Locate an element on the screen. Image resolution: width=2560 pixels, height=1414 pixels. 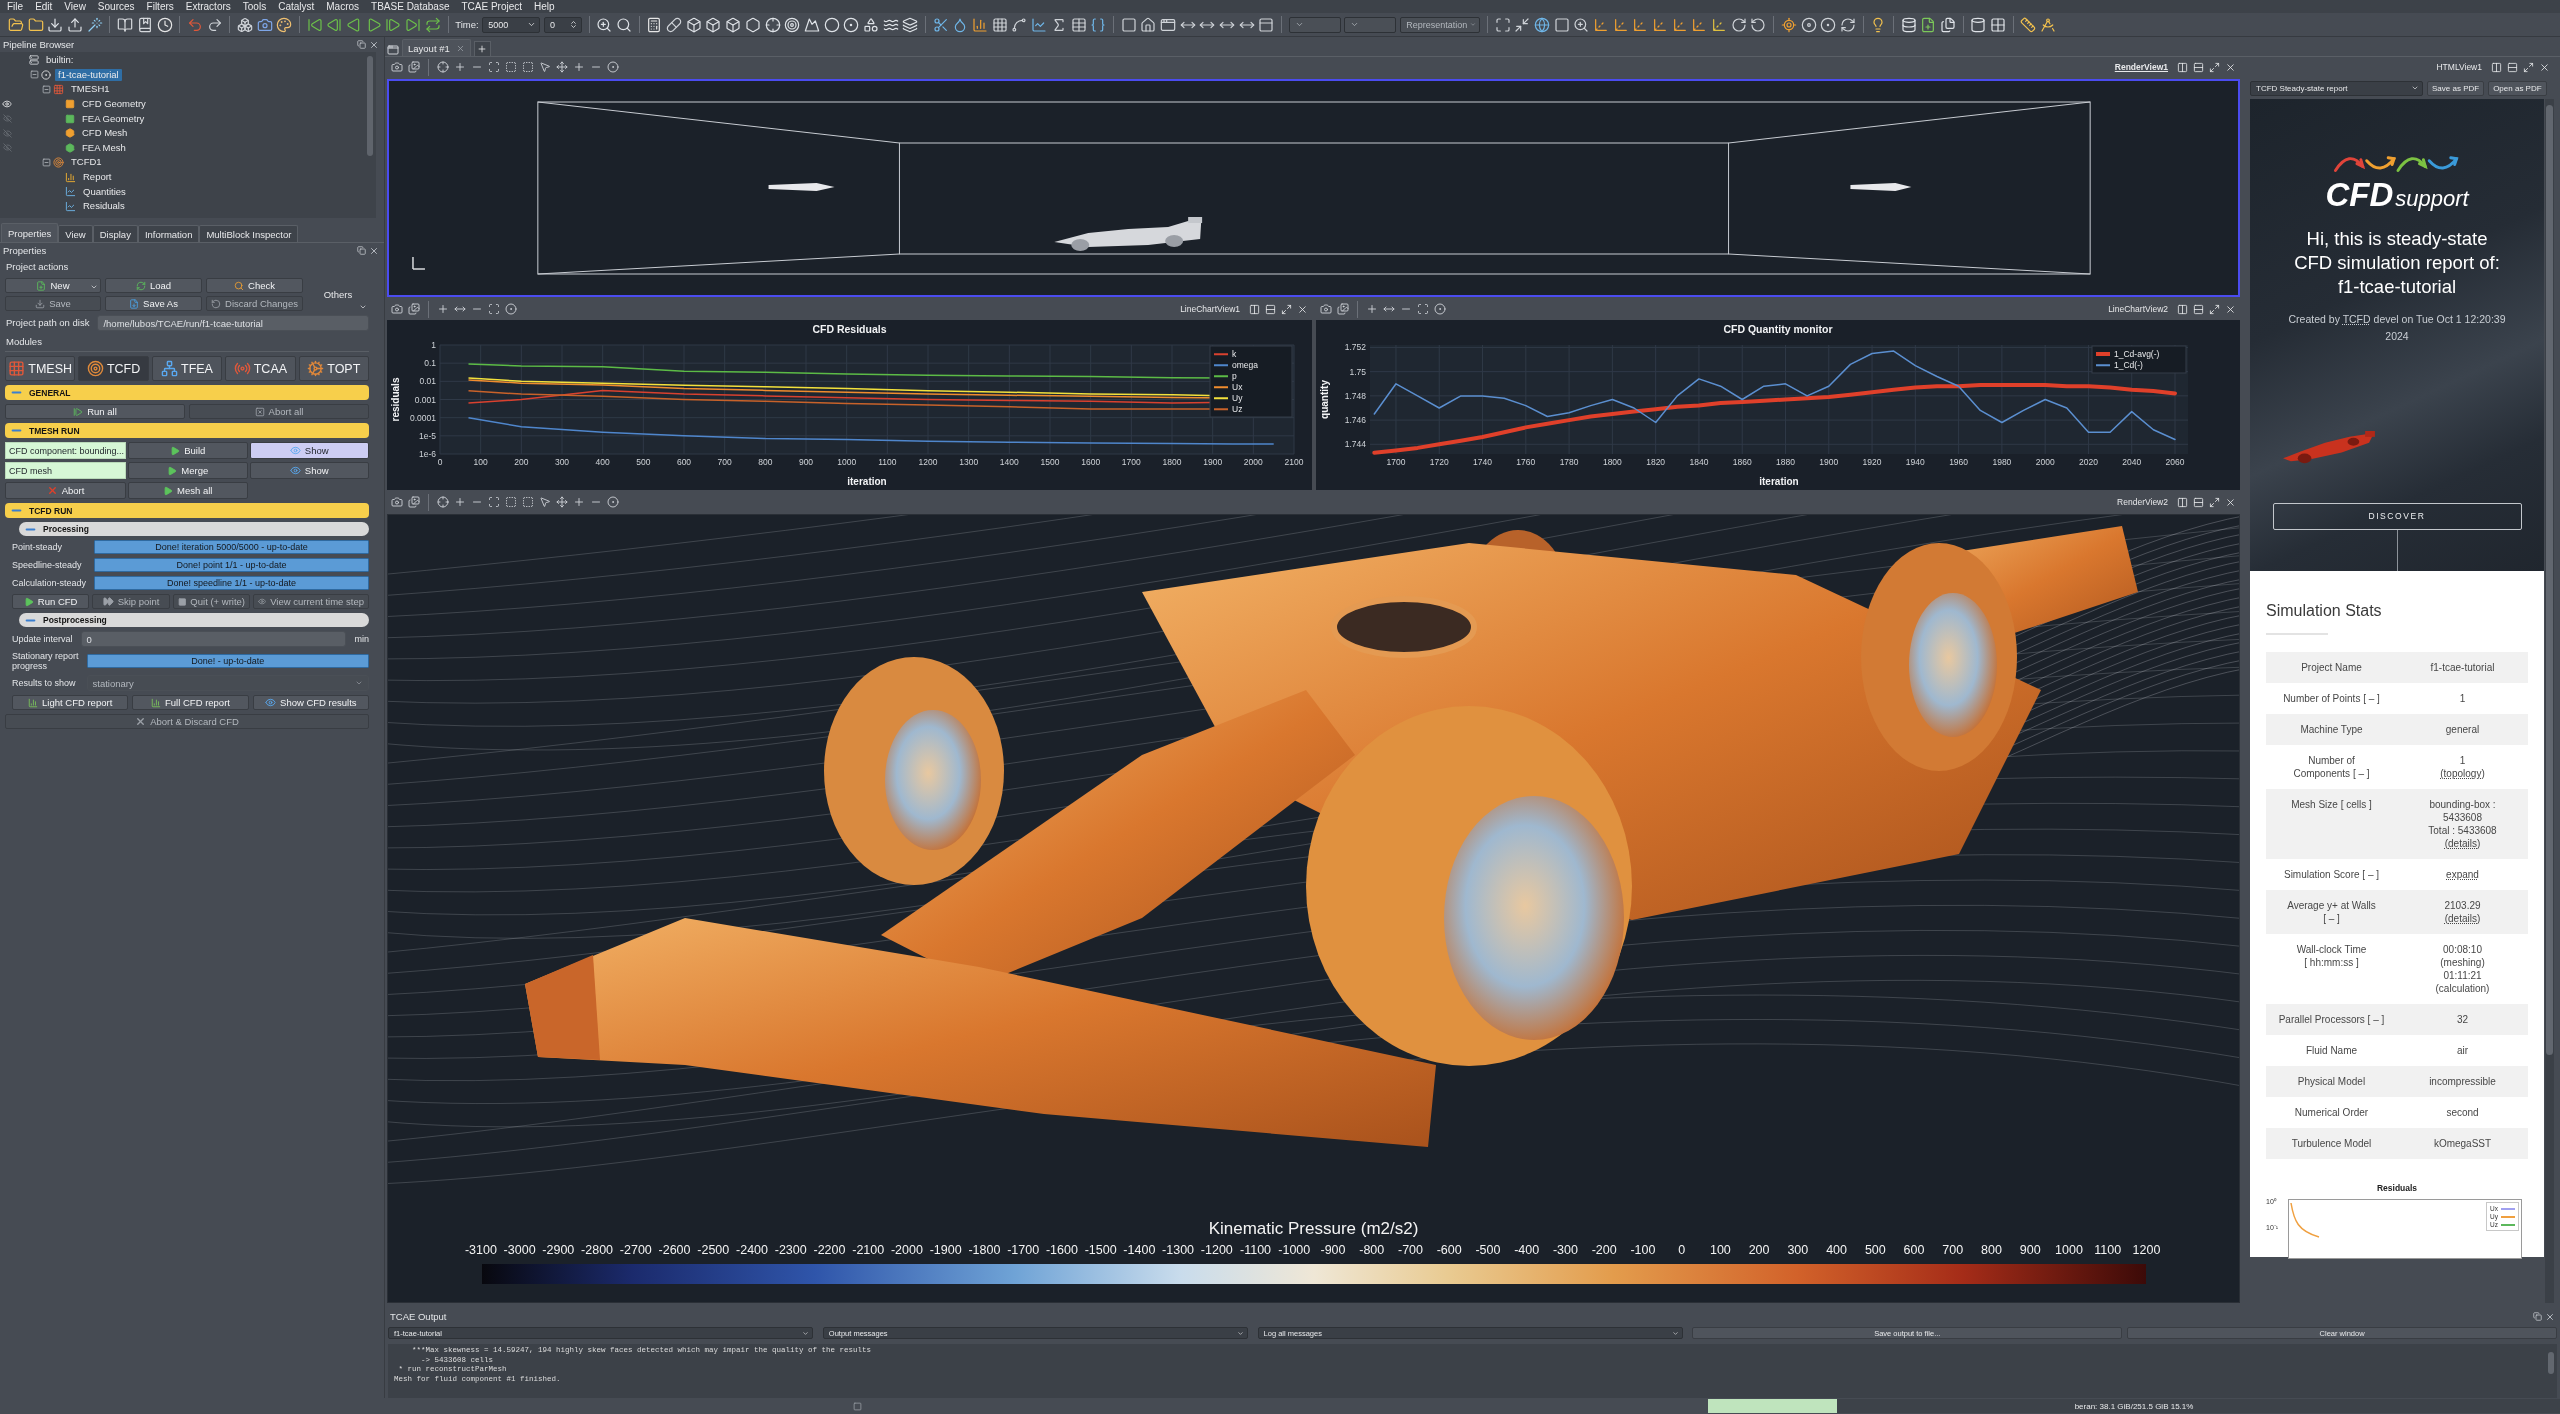
window-icon is located at coordinates (1167, 24).